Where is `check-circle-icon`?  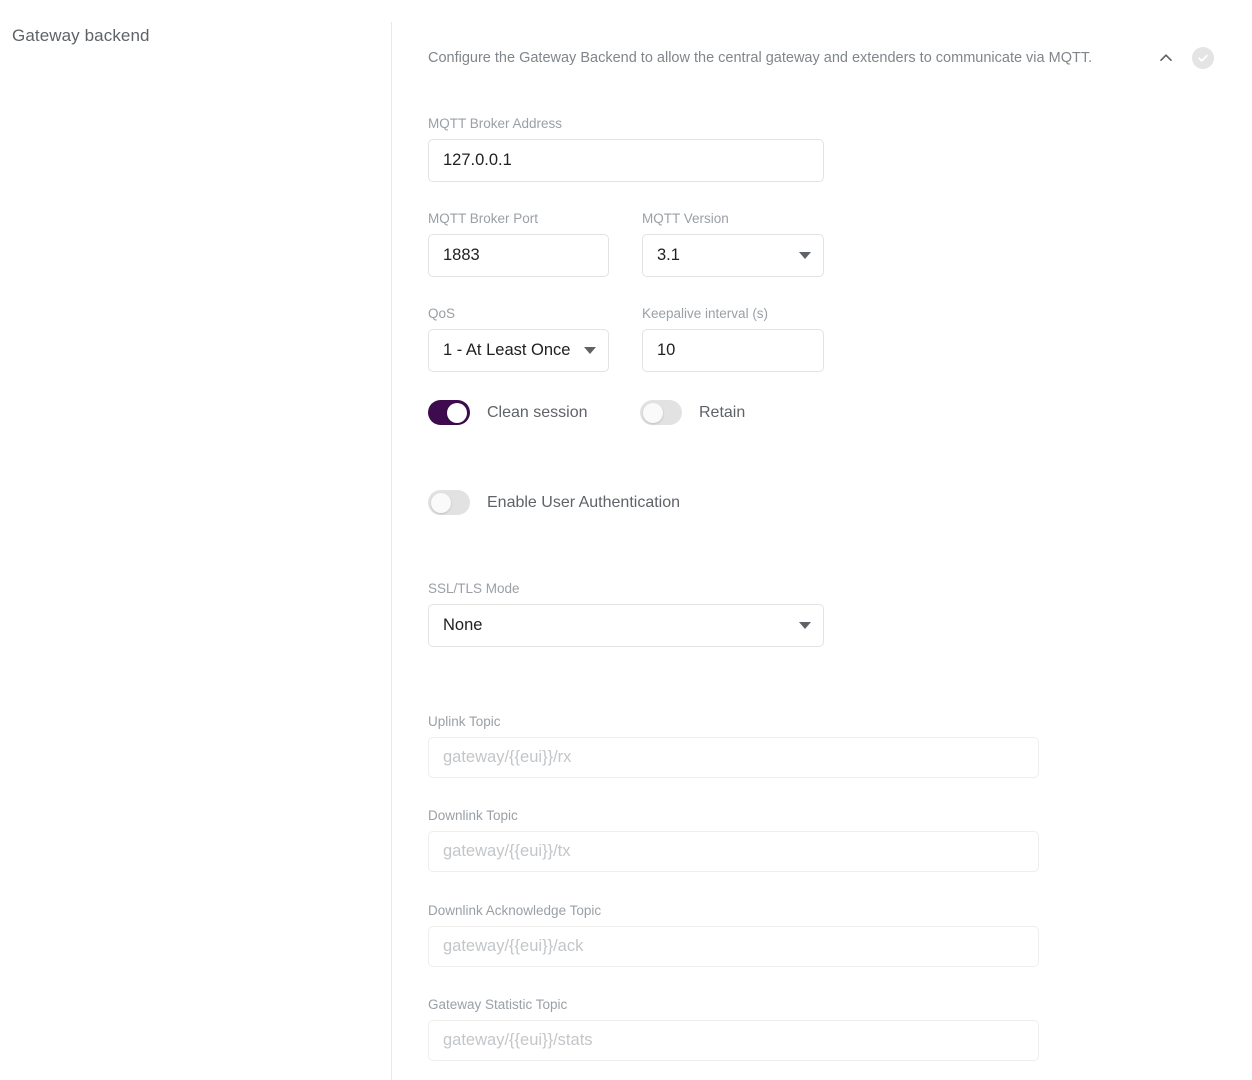
check-circle-icon is located at coordinates (1203, 58).